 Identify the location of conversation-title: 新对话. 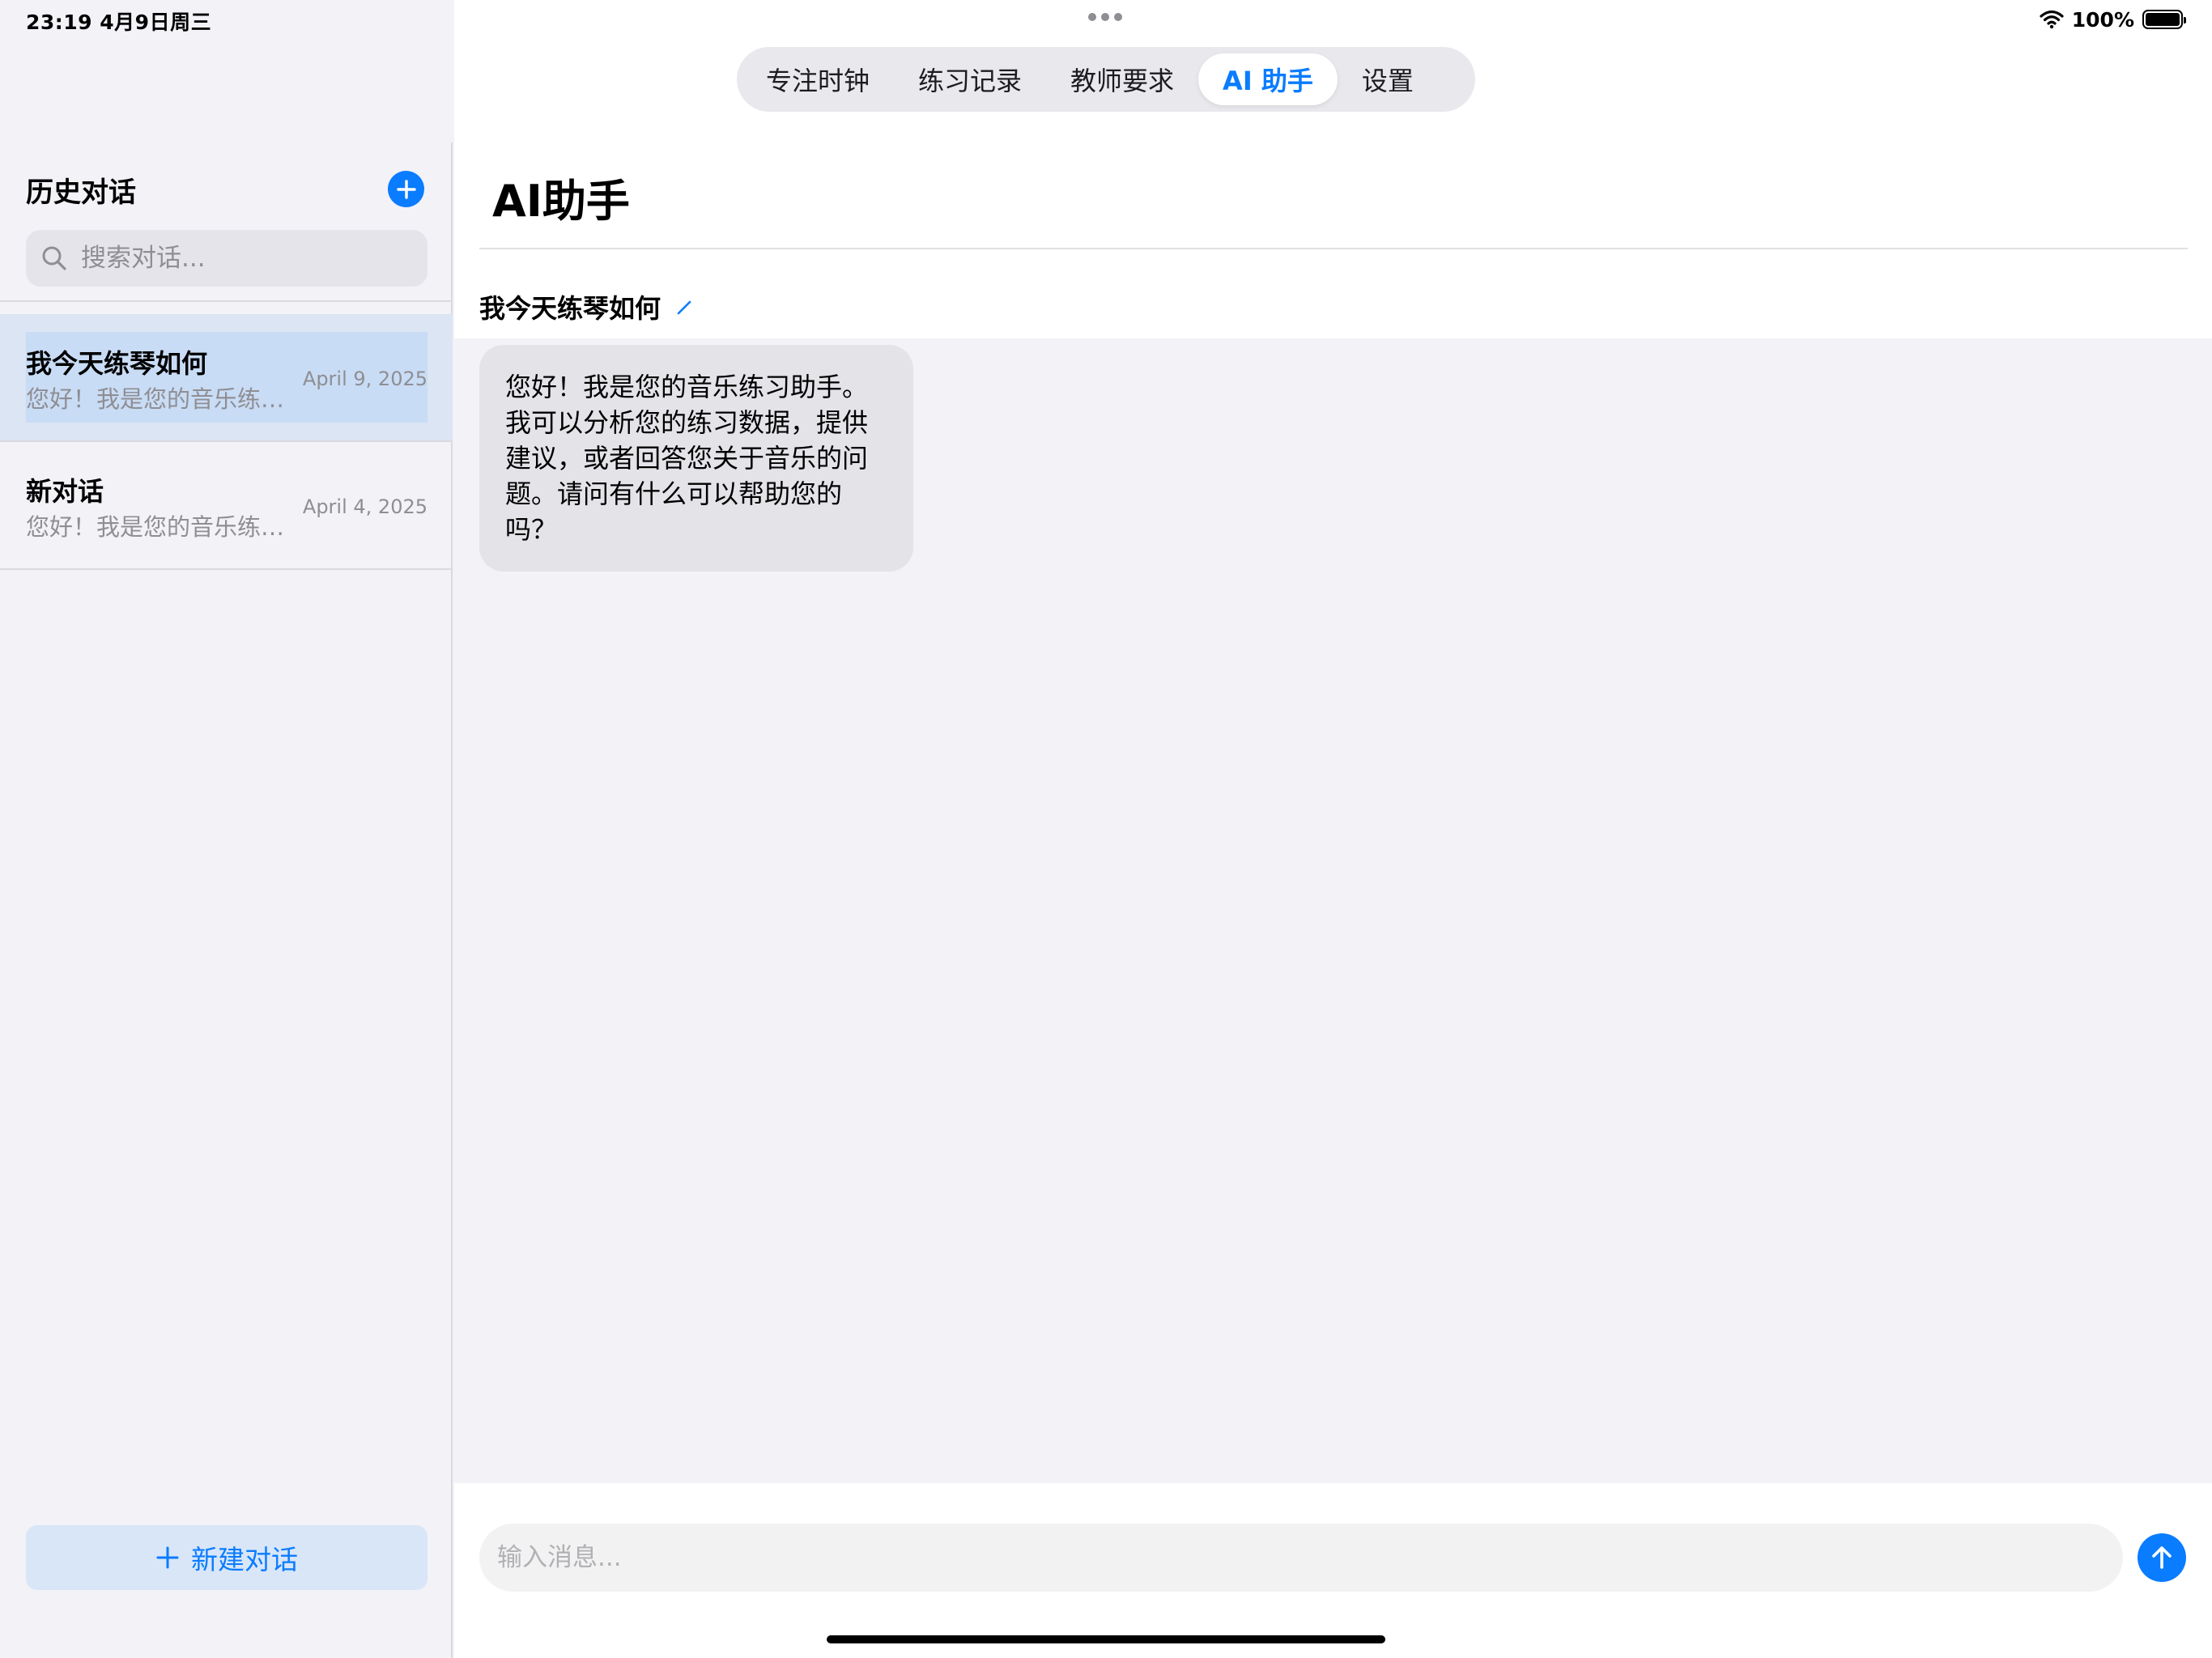
(65, 491).